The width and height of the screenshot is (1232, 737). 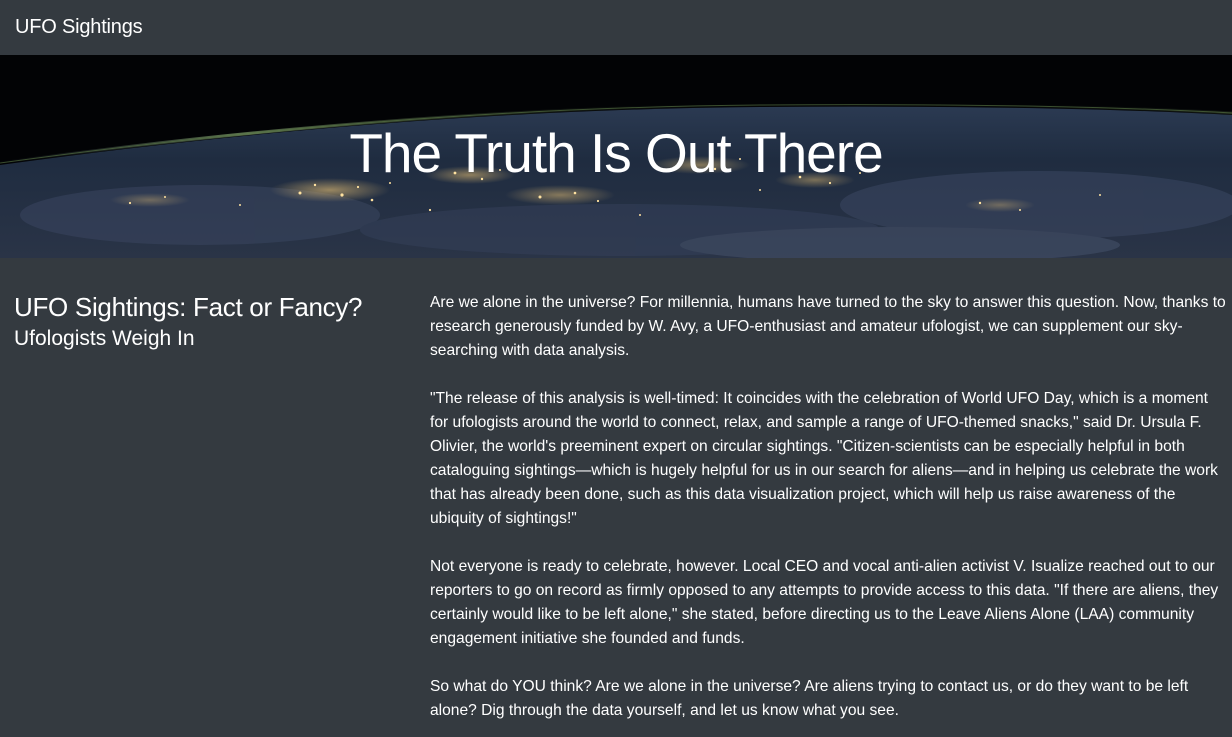 What do you see at coordinates (188, 307) in the screenshot?
I see `article-headline: UFO Sightings: Fact or Fancy?` at bounding box center [188, 307].